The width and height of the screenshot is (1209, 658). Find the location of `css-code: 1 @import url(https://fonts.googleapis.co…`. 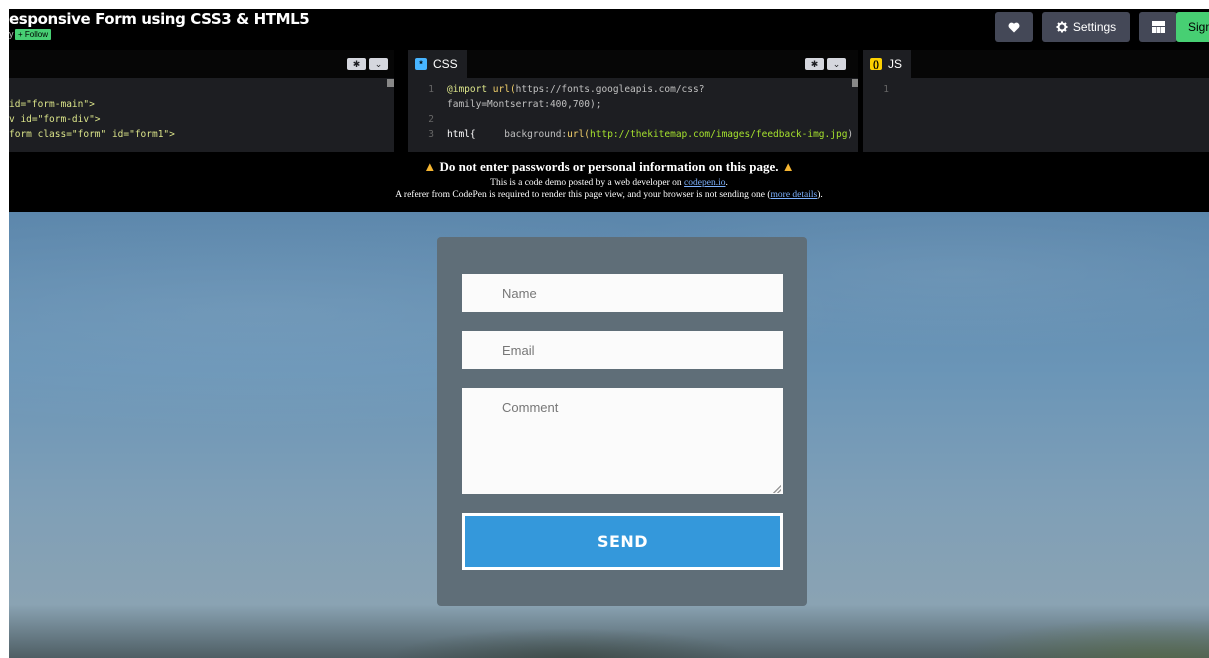

css-code: 1 @import url(https://fonts.googleapis.co… is located at coordinates (635, 112).